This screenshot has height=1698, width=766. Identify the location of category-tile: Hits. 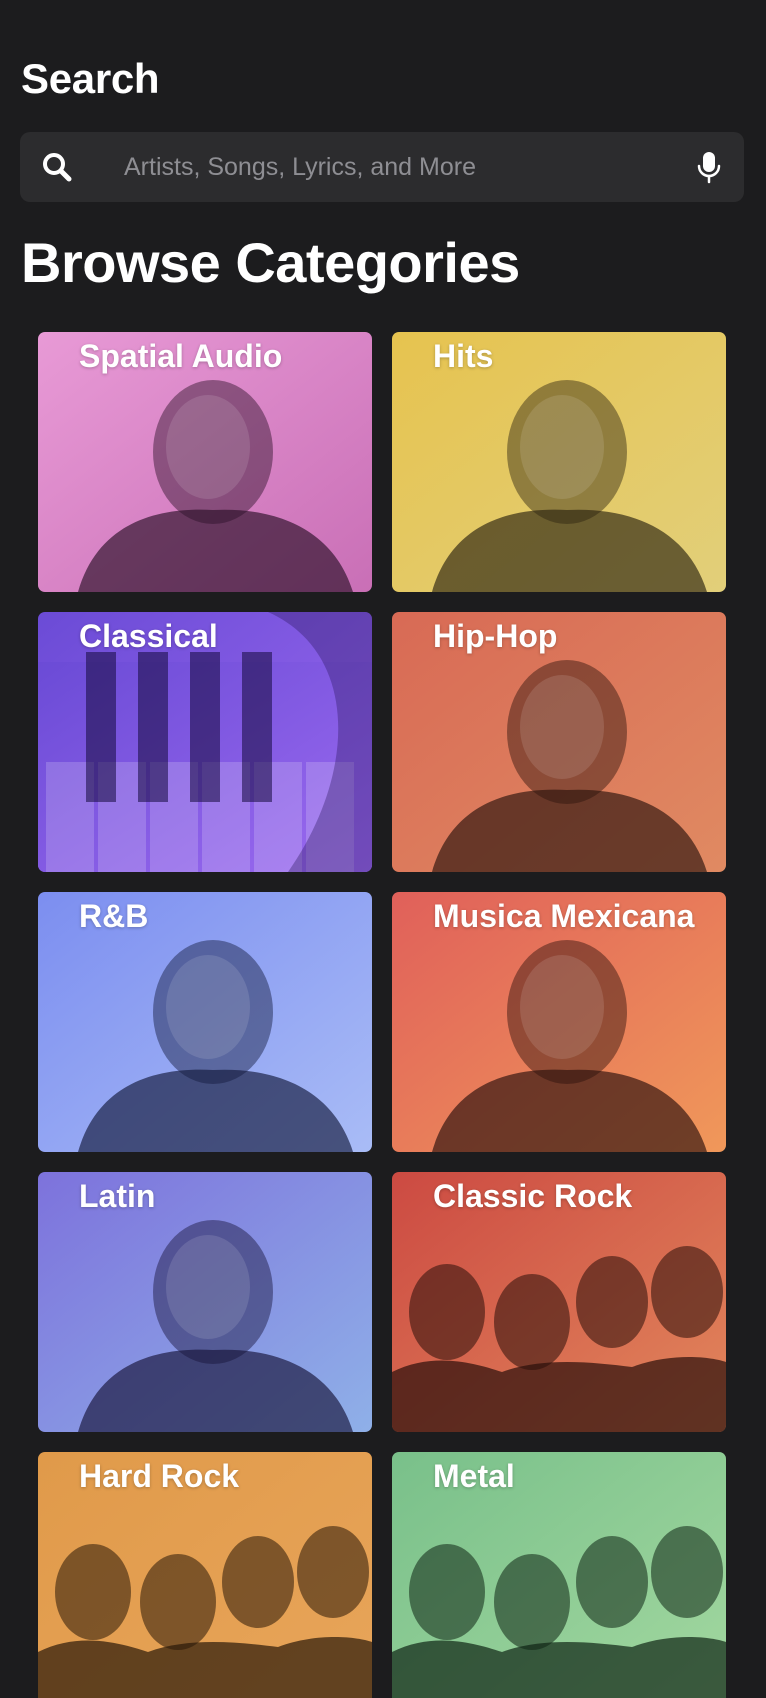
(559, 462).